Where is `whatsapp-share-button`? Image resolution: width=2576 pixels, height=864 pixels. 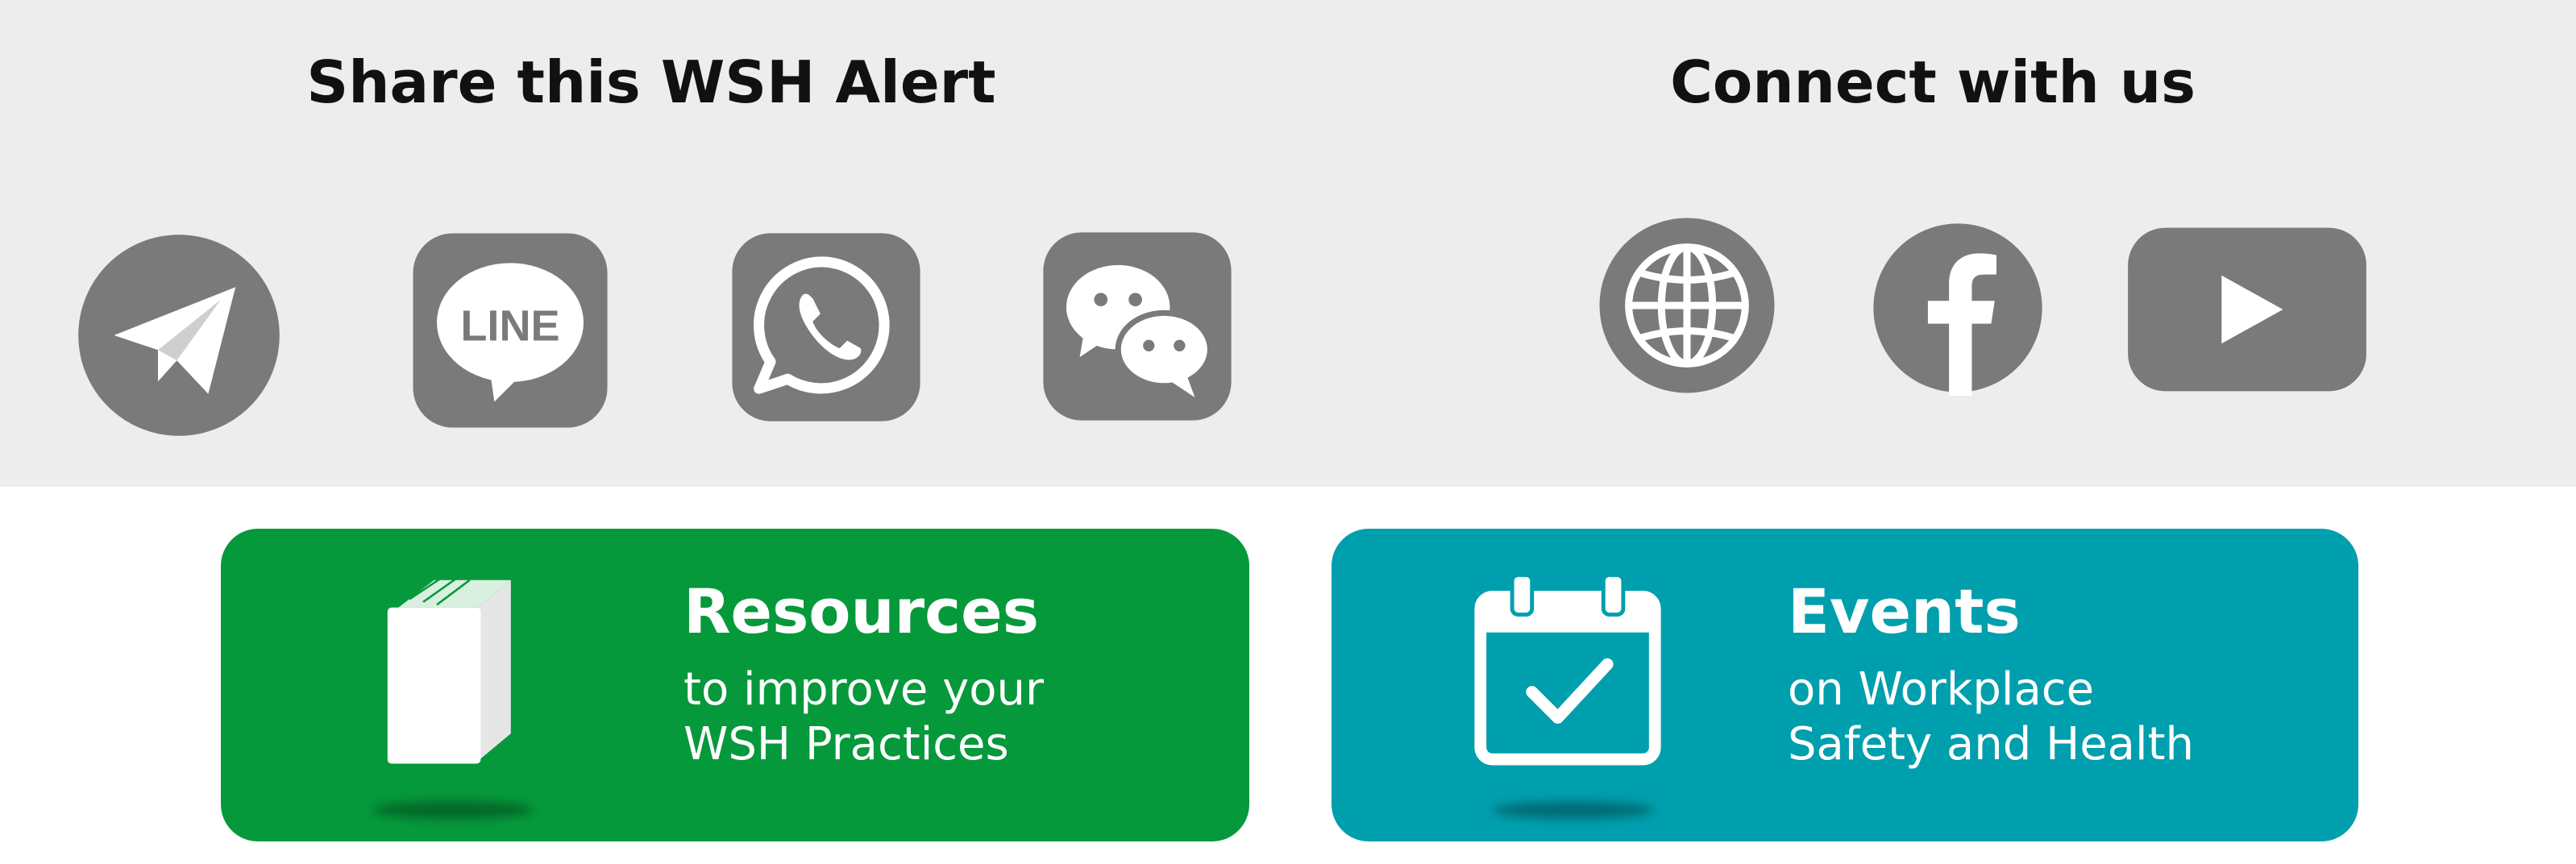 whatsapp-share-button is located at coordinates (826, 327).